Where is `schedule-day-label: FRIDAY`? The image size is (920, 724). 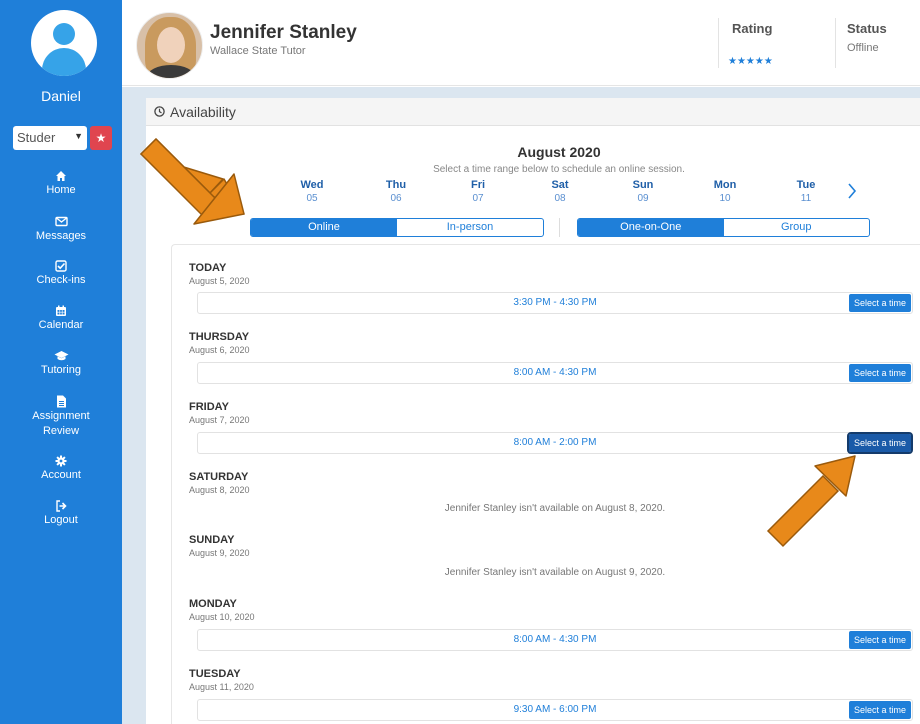 schedule-day-label: FRIDAY is located at coordinates (209, 407).